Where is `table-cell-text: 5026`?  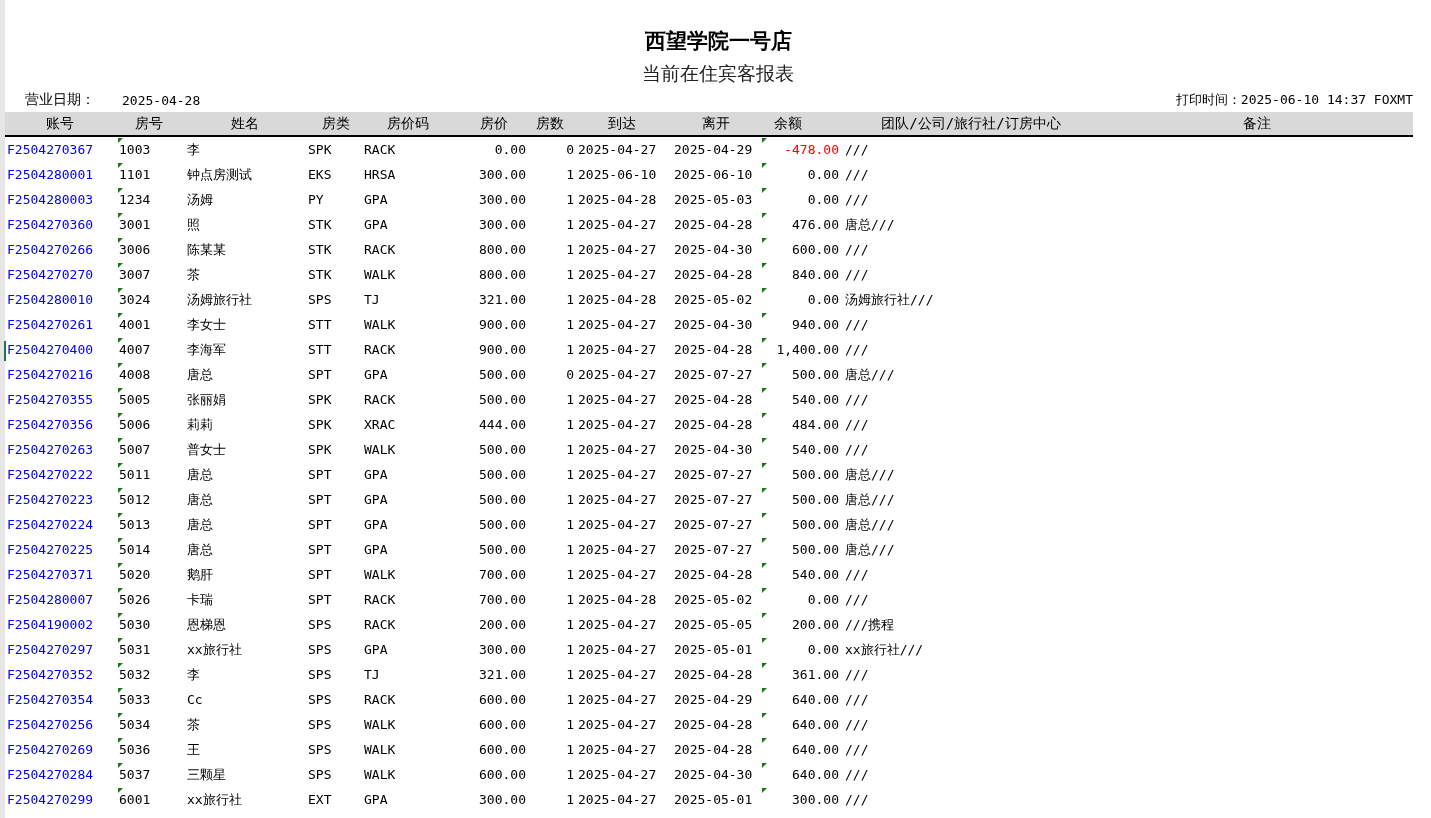
table-cell-text: 5026 is located at coordinates (135, 600).